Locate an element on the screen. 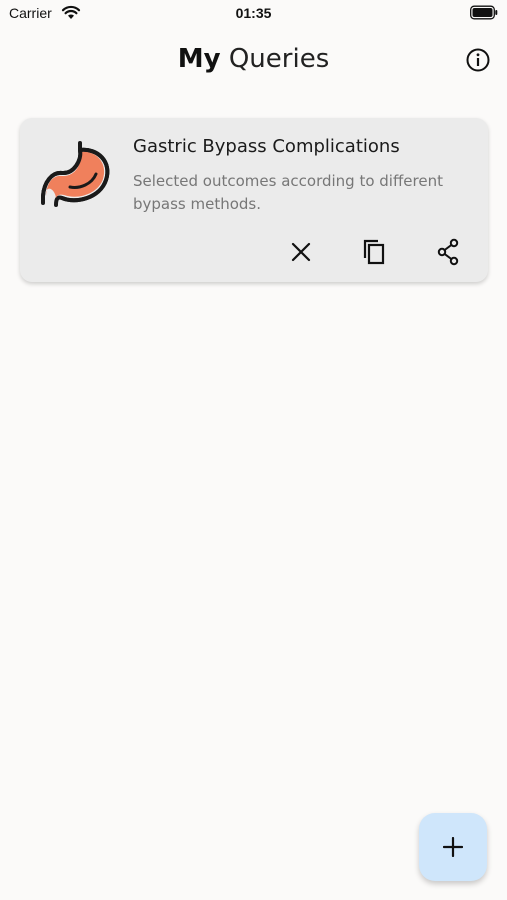  share-query-button is located at coordinates (448, 252).